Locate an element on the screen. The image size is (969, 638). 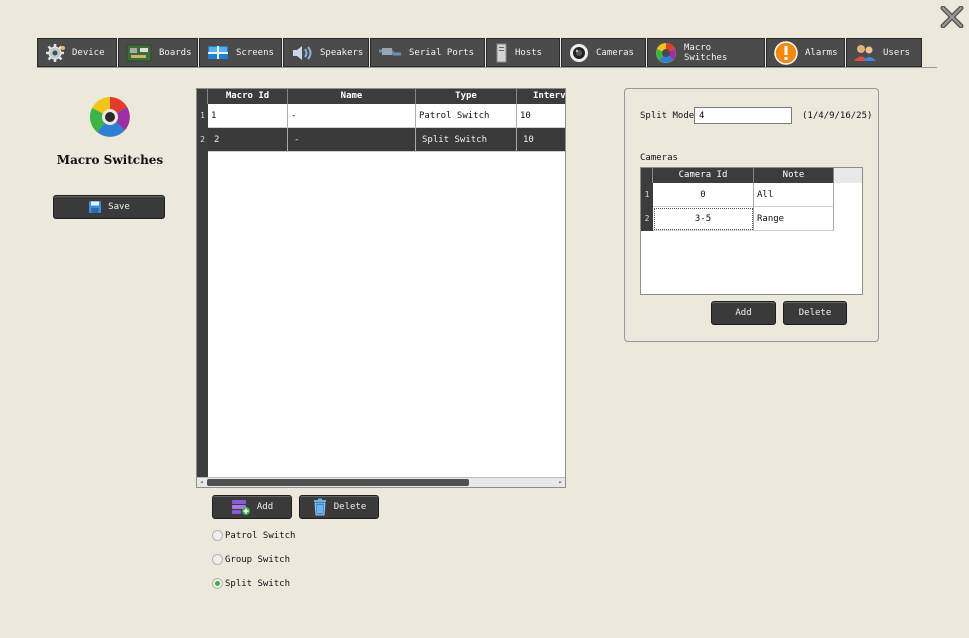
radio-group-switch: Group Switch is located at coordinates (251, 559).